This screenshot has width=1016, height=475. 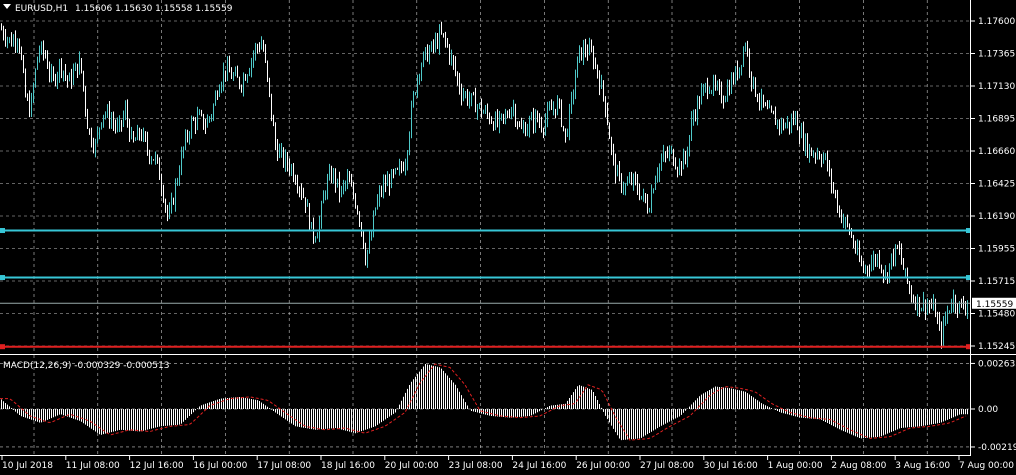 I want to click on time-tick-label: 17 Jul 08:00, so click(x=284, y=466).